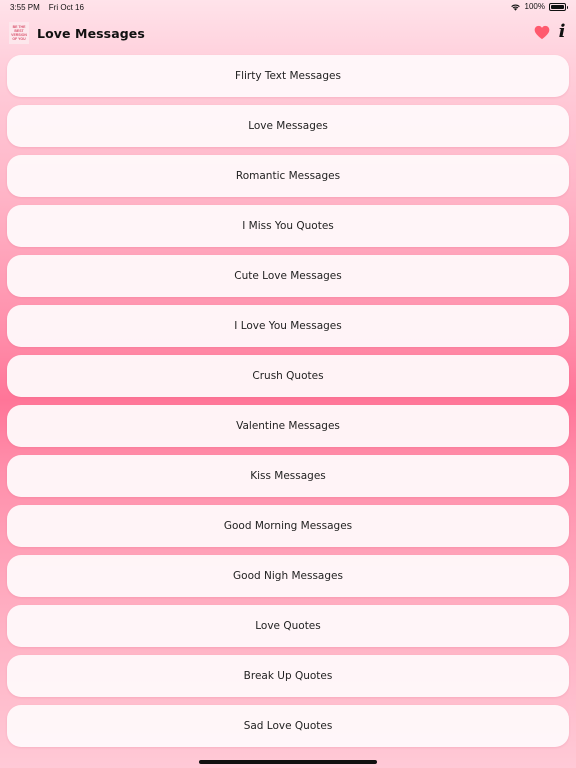 This screenshot has width=576, height=768. What do you see at coordinates (288, 626) in the screenshot?
I see `menu-item-love-quotes: Love Quotes` at bounding box center [288, 626].